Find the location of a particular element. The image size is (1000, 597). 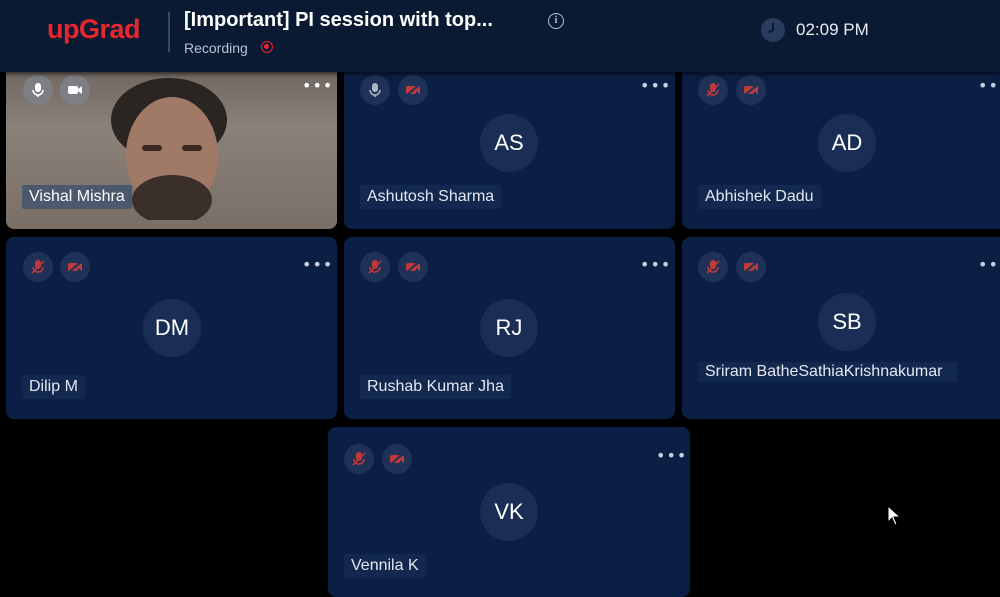

camera-icon is located at coordinates (75, 90).